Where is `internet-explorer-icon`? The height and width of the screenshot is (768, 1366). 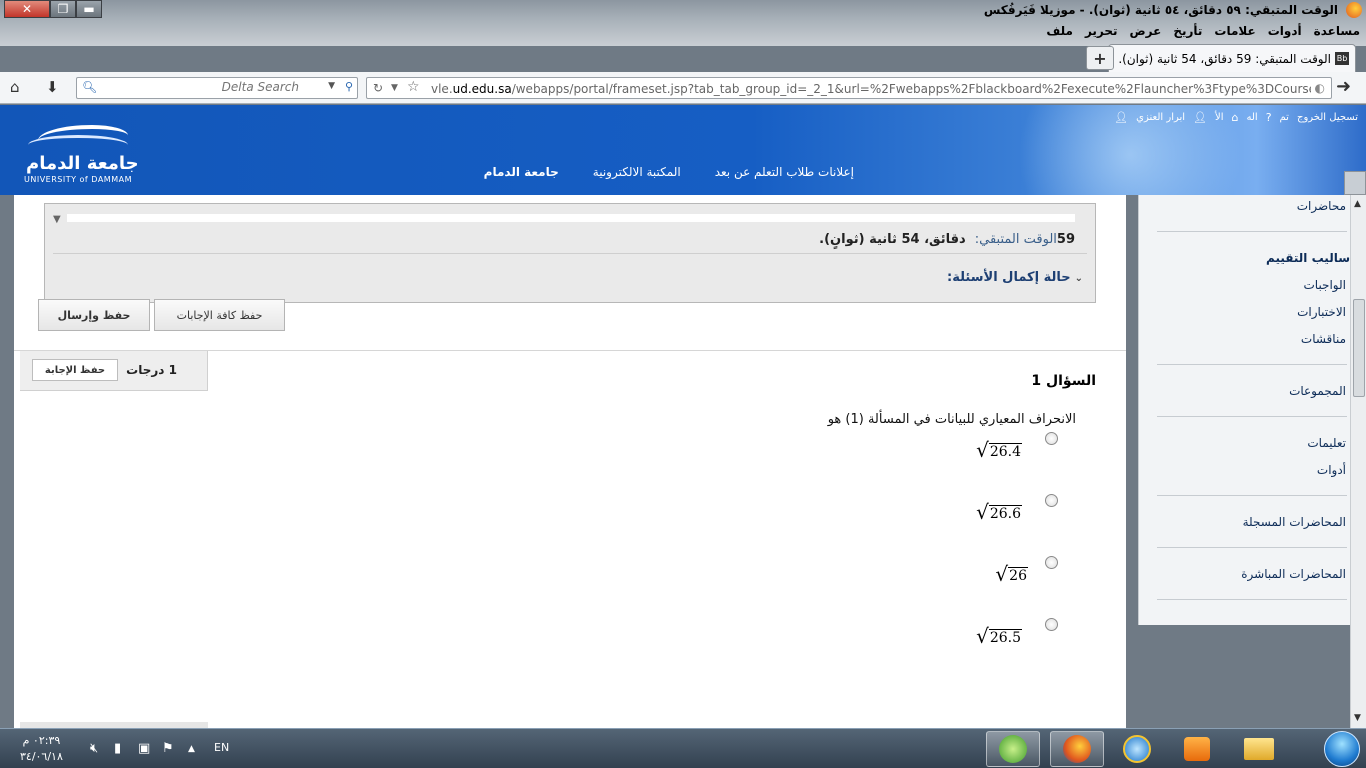 internet-explorer-icon is located at coordinates (1137, 749).